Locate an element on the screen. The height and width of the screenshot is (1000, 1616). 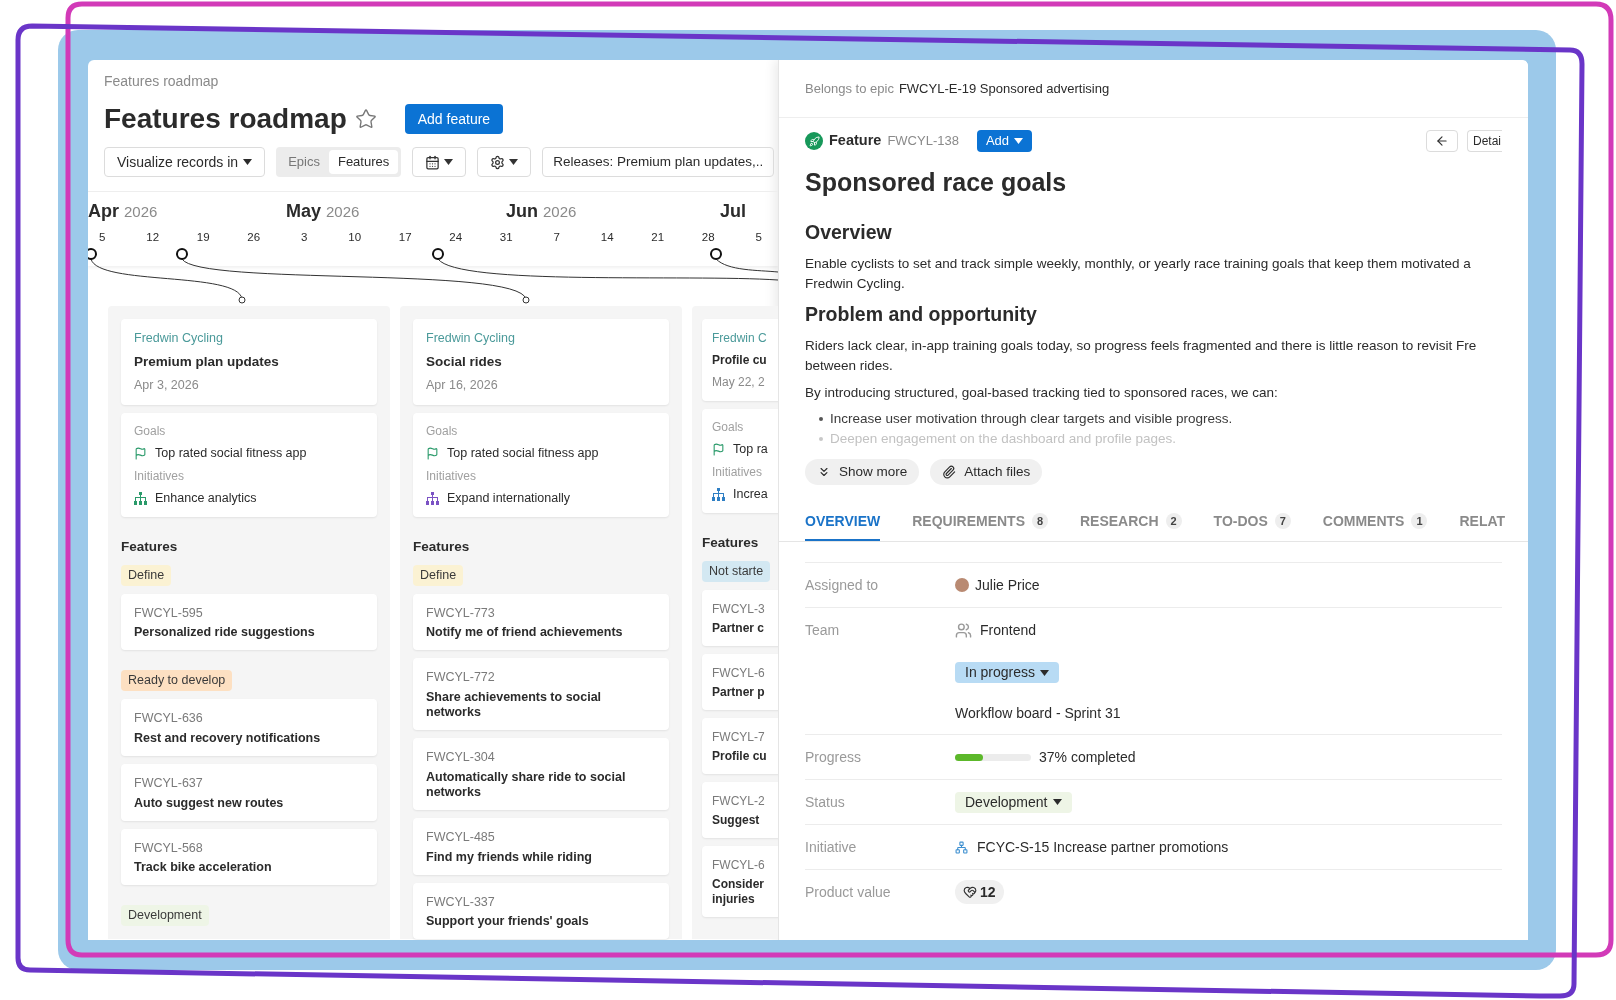
week-label: 10 is located at coordinates (355, 237).